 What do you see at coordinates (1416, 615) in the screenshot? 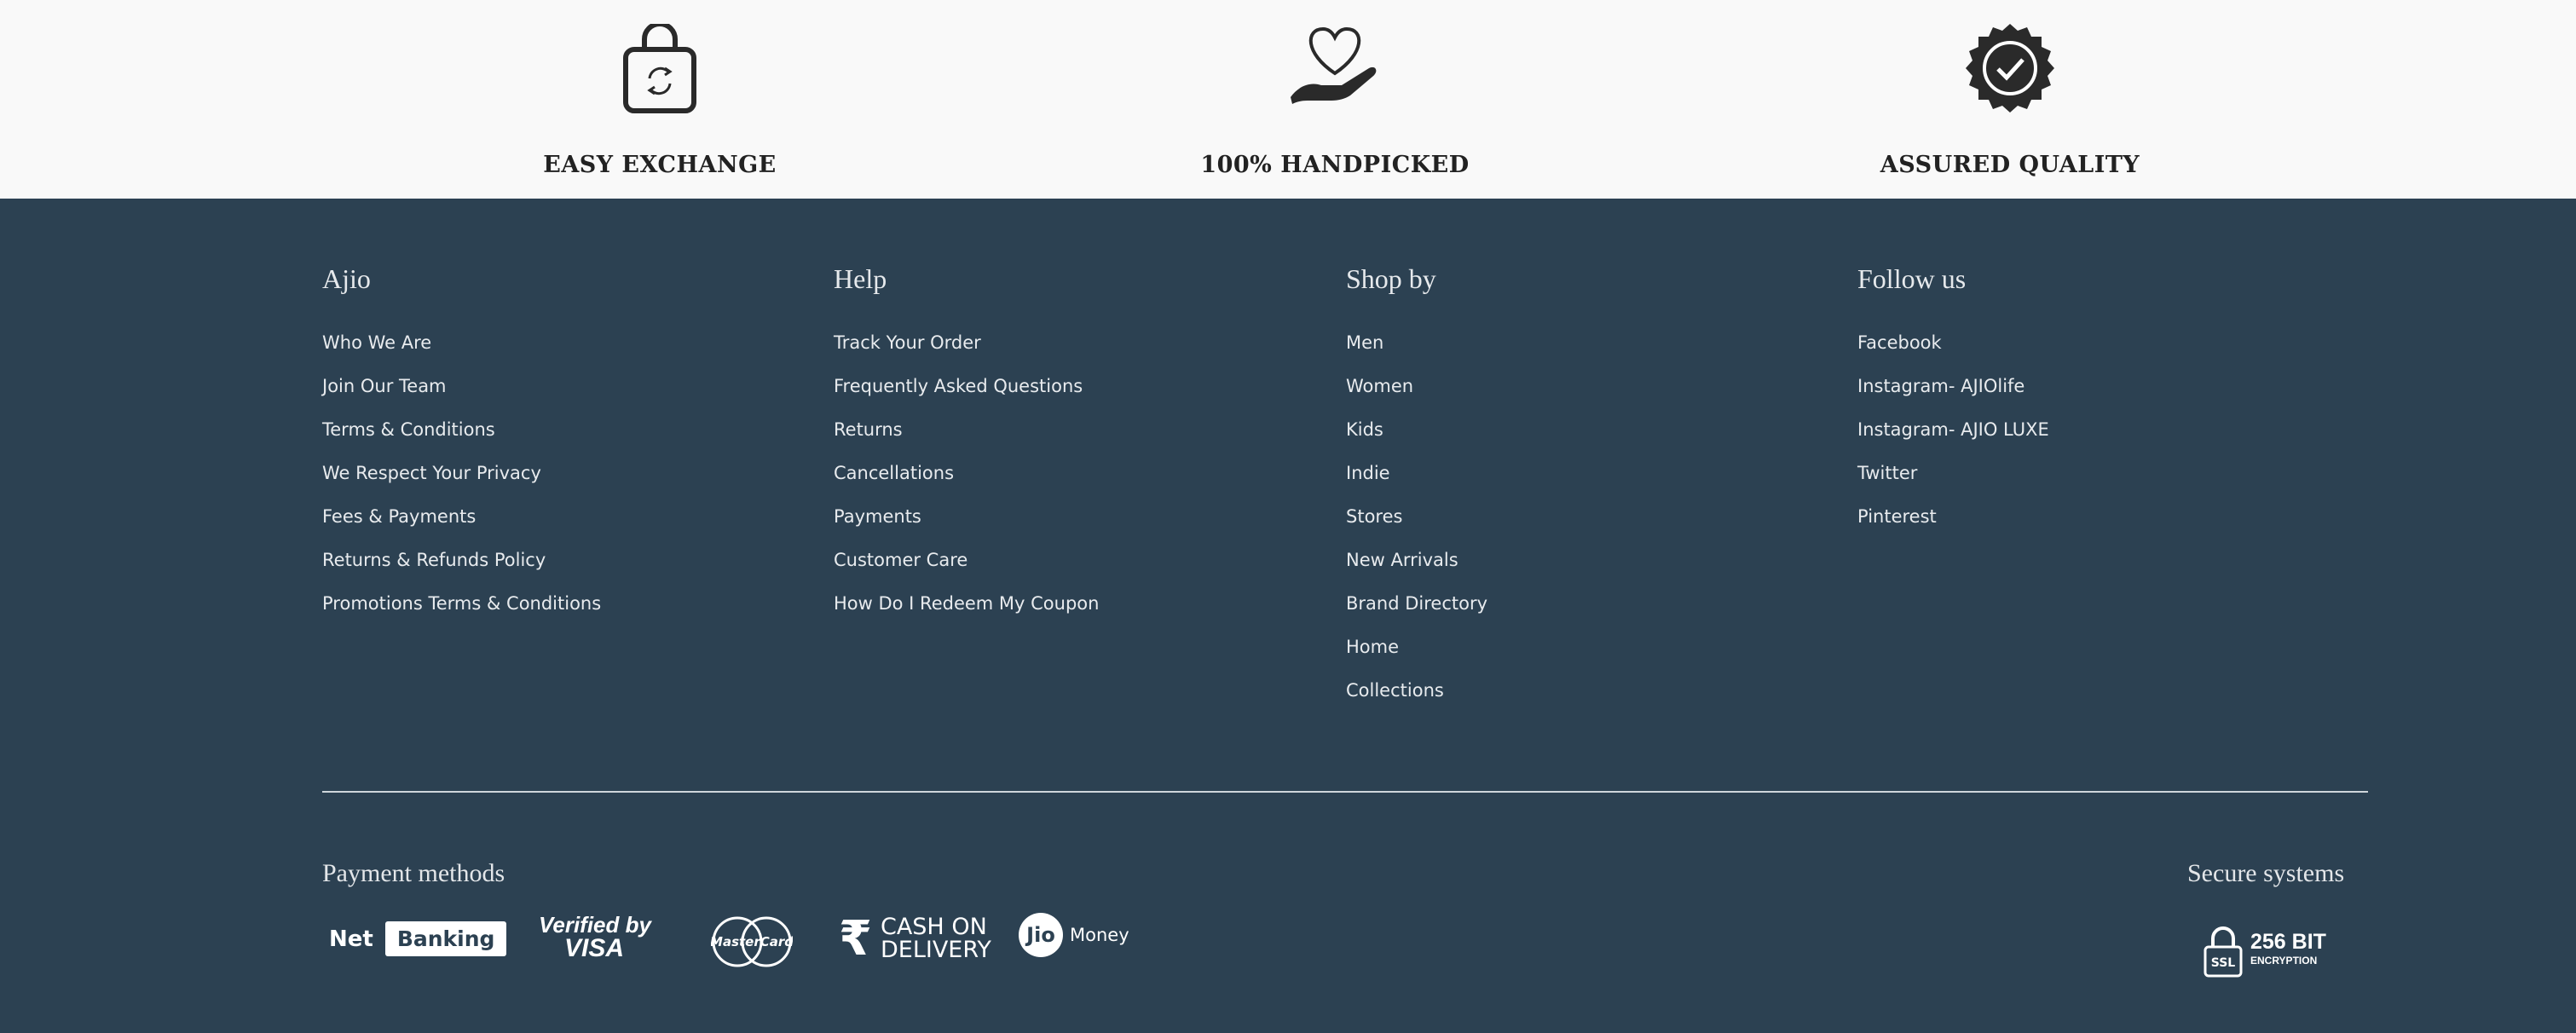
I see `footer-link: Brand Directory` at bounding box center [1416, 615].